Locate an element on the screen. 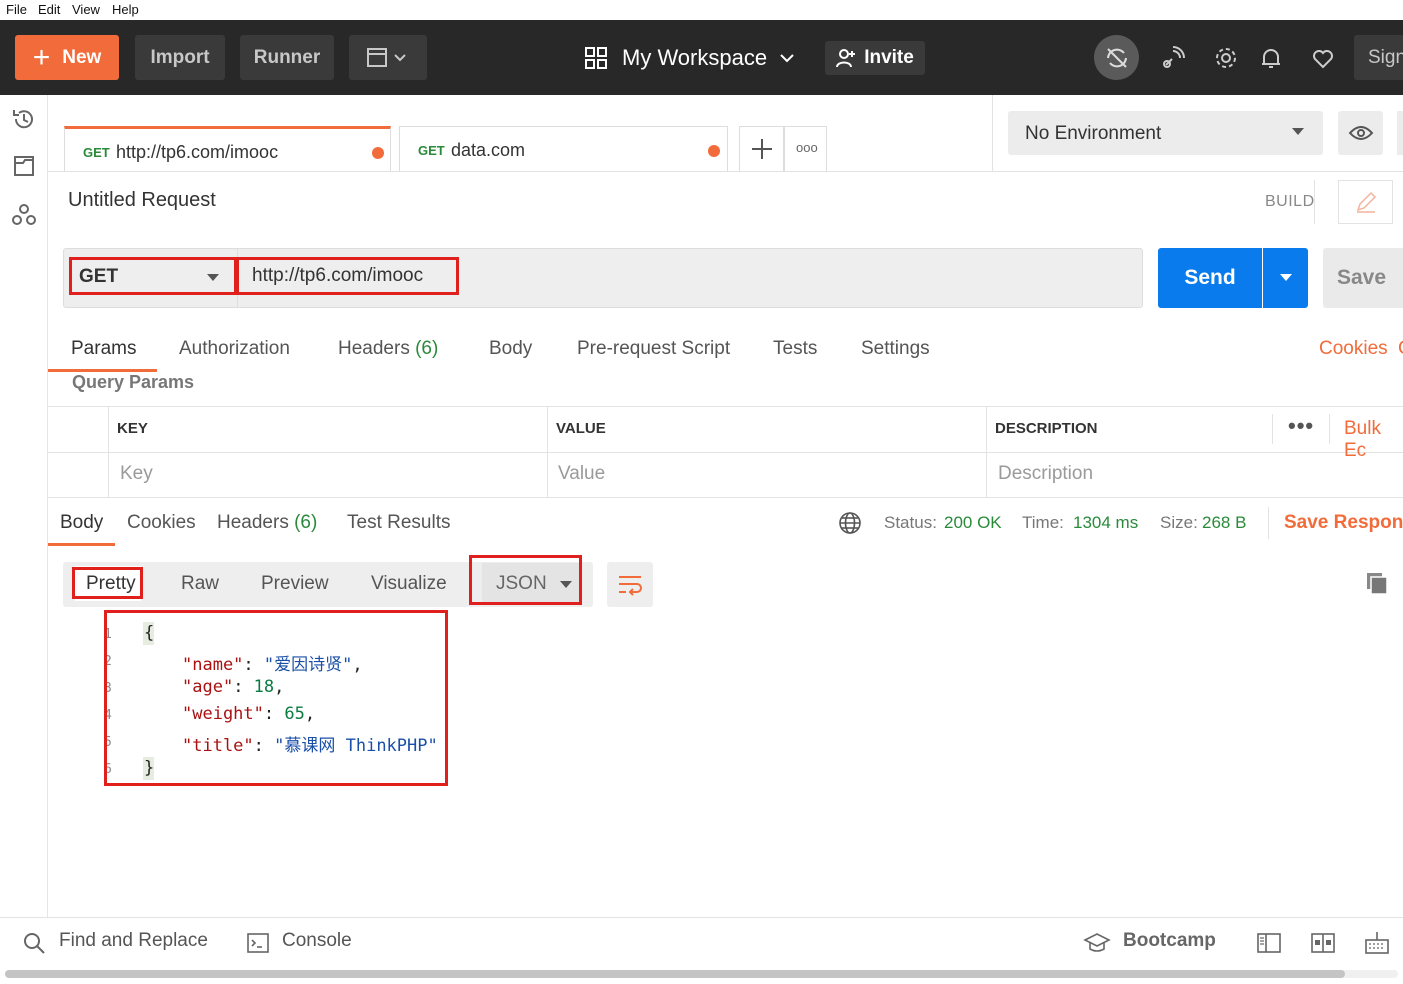  send-label: Send is located at coordinates (1210, 277).